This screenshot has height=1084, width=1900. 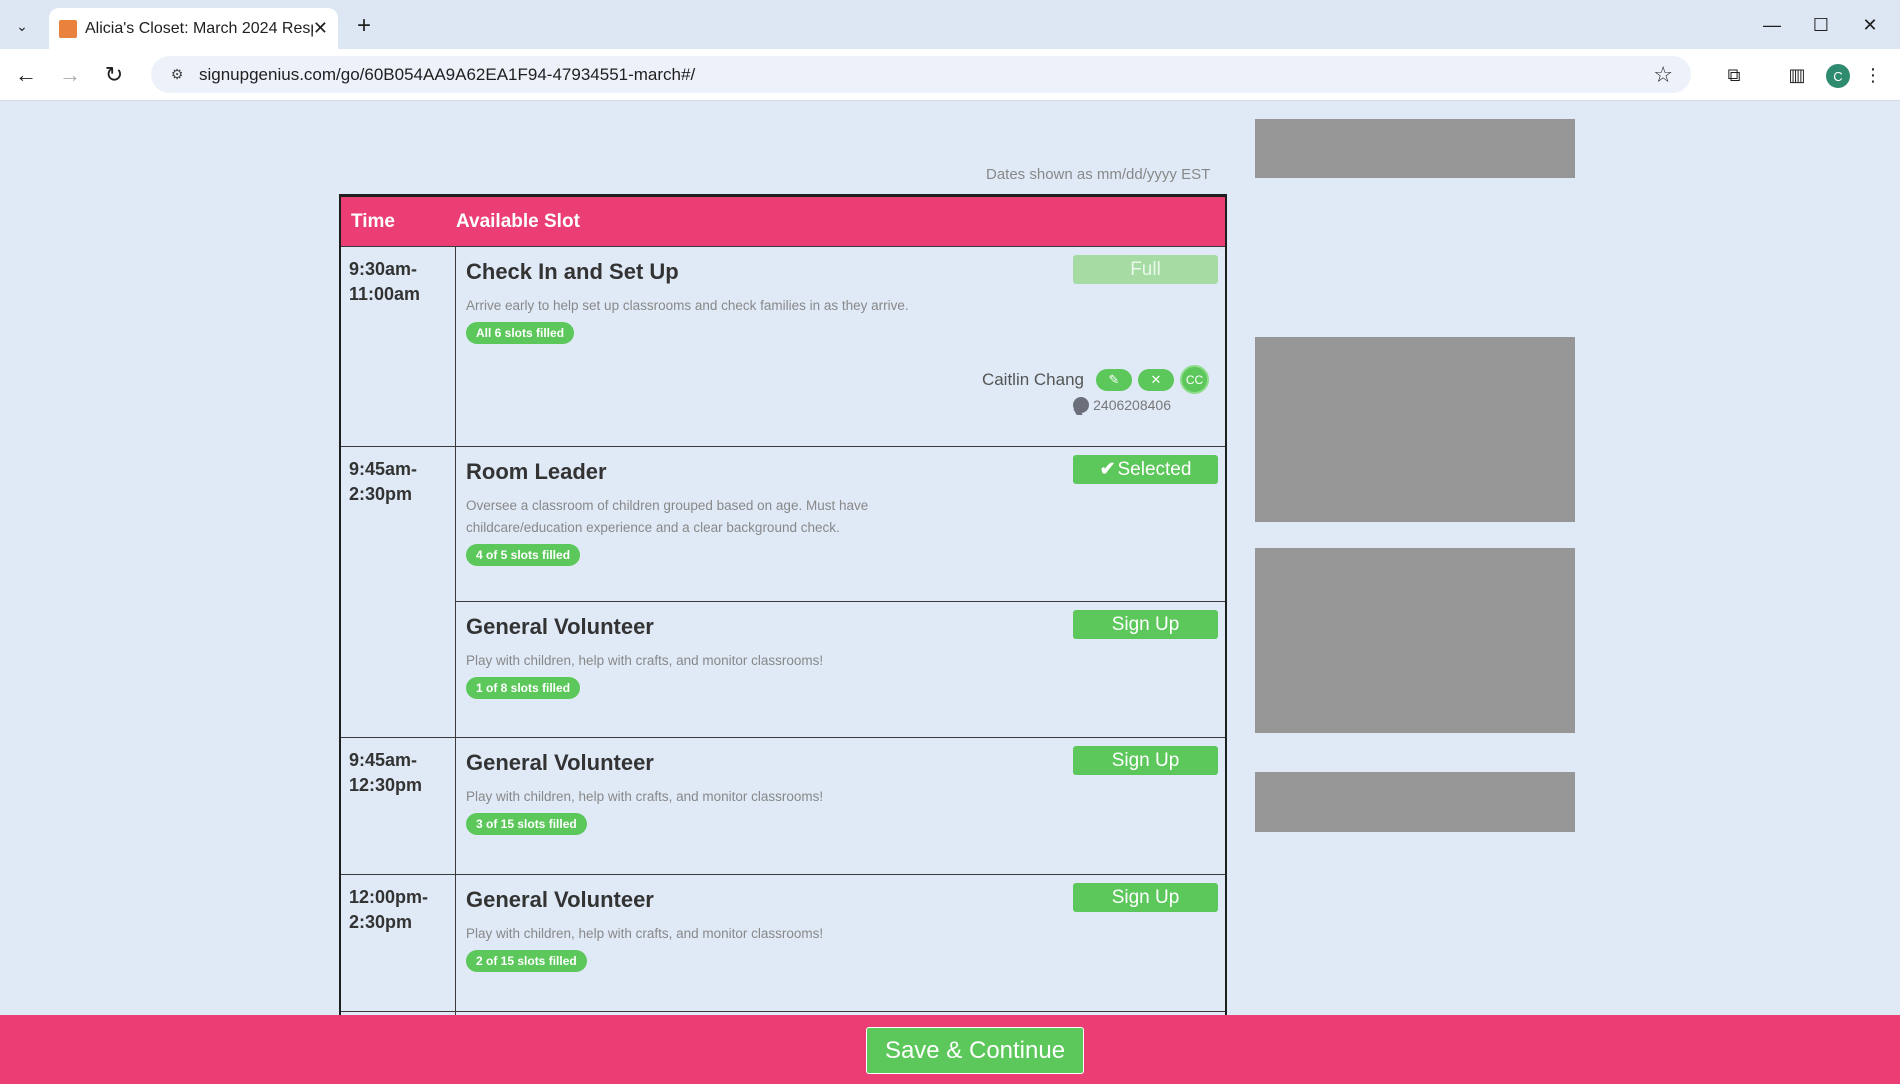 I want to click on tab-search-chevron-icon: ⌄, so click(x=22, y=26).